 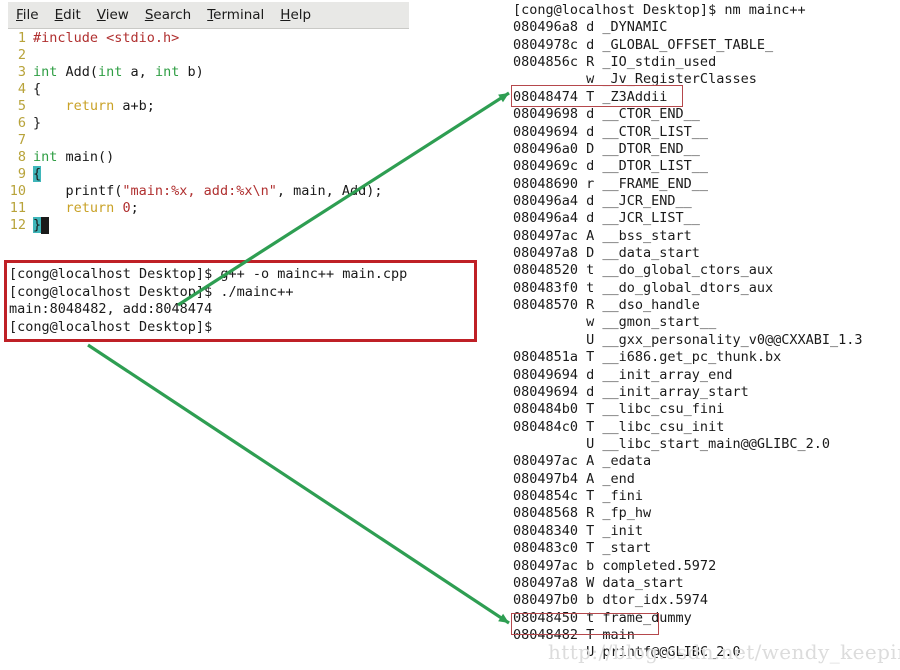 What do you see at coordinates (643, 270) in the screenshot?
I see `nm-symbol-row: 08048520 t __do_global_ctors_aux` at bounding box center [643, 270].